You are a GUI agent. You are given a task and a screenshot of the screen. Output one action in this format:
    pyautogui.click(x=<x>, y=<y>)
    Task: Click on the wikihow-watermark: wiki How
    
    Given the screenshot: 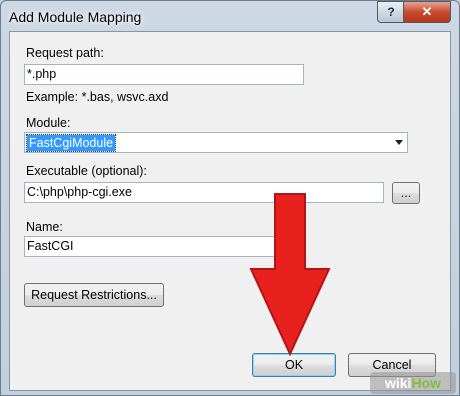 What is the action you would take?
    pyautogui.click(x=413, y=383)
    